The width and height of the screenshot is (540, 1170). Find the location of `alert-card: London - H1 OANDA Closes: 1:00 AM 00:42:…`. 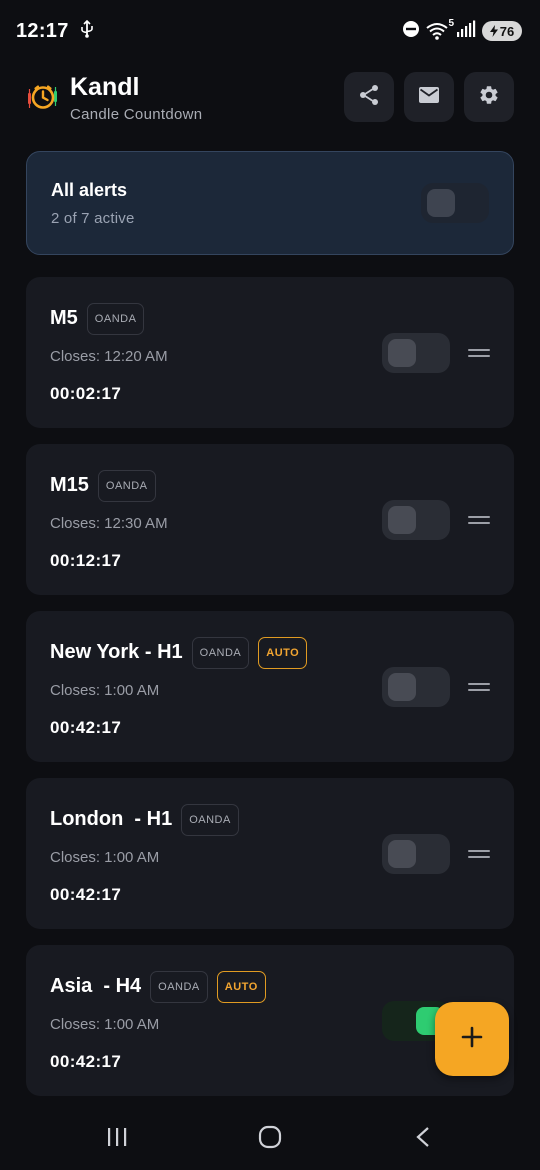

alert-card: London - H1 OANDA Closes: 1:00 AM 00:42:… is located at coordinates (270, 853).